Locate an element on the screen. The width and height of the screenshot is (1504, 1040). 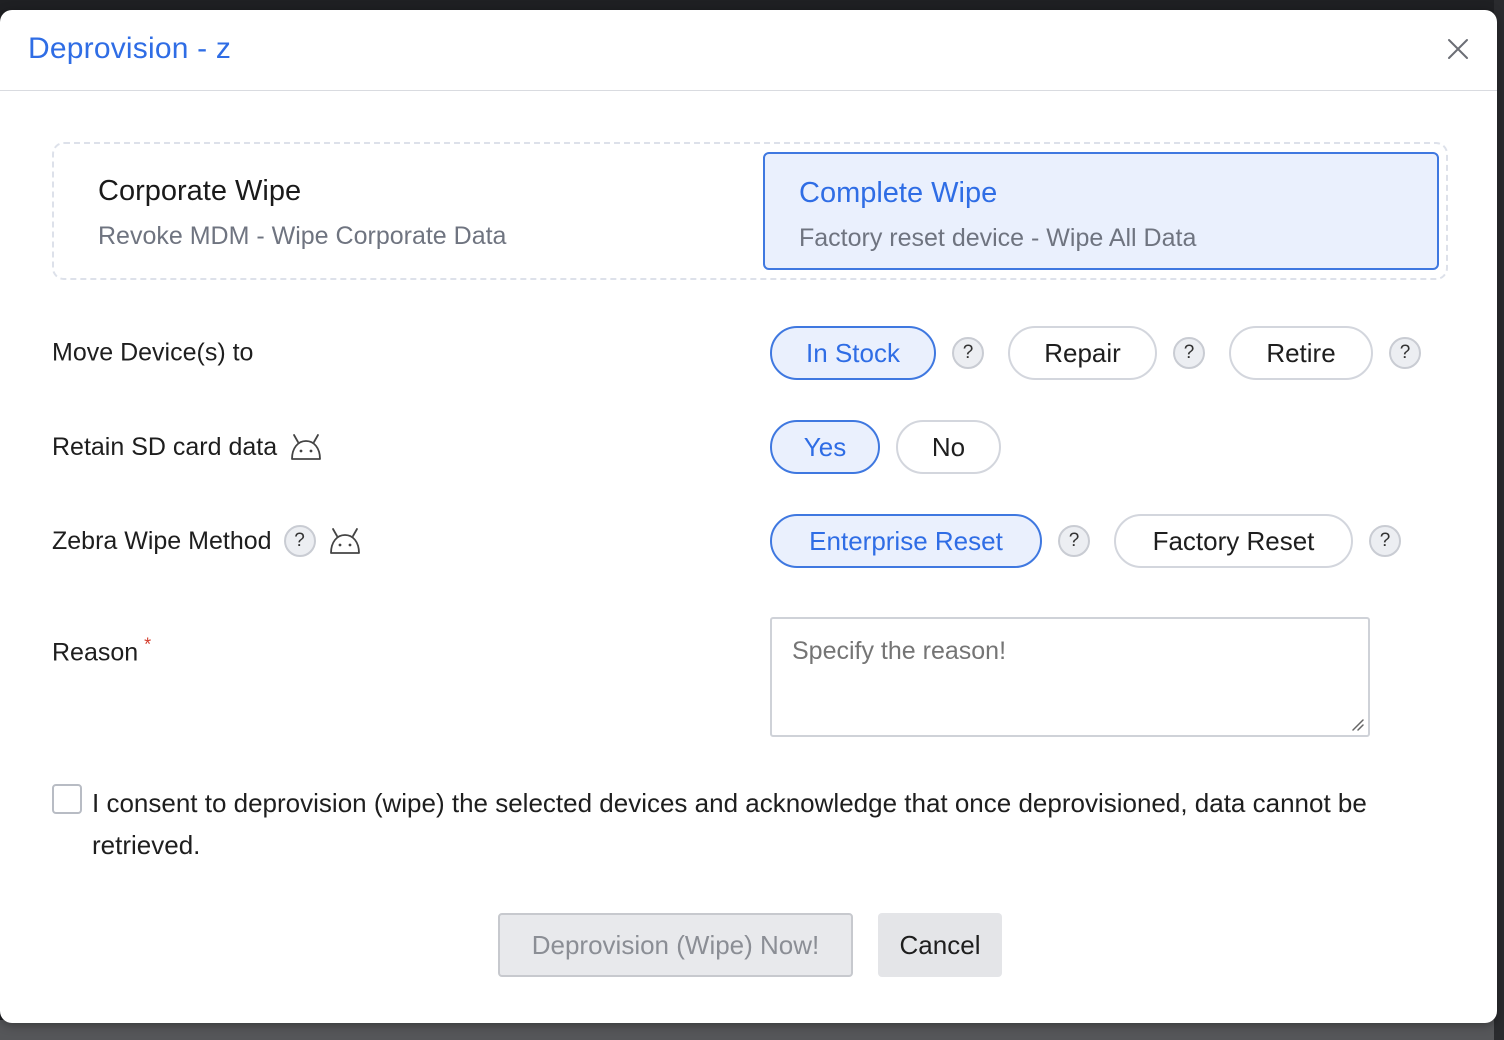
cancel-button: Cancel is located at coordinates (940, 945).